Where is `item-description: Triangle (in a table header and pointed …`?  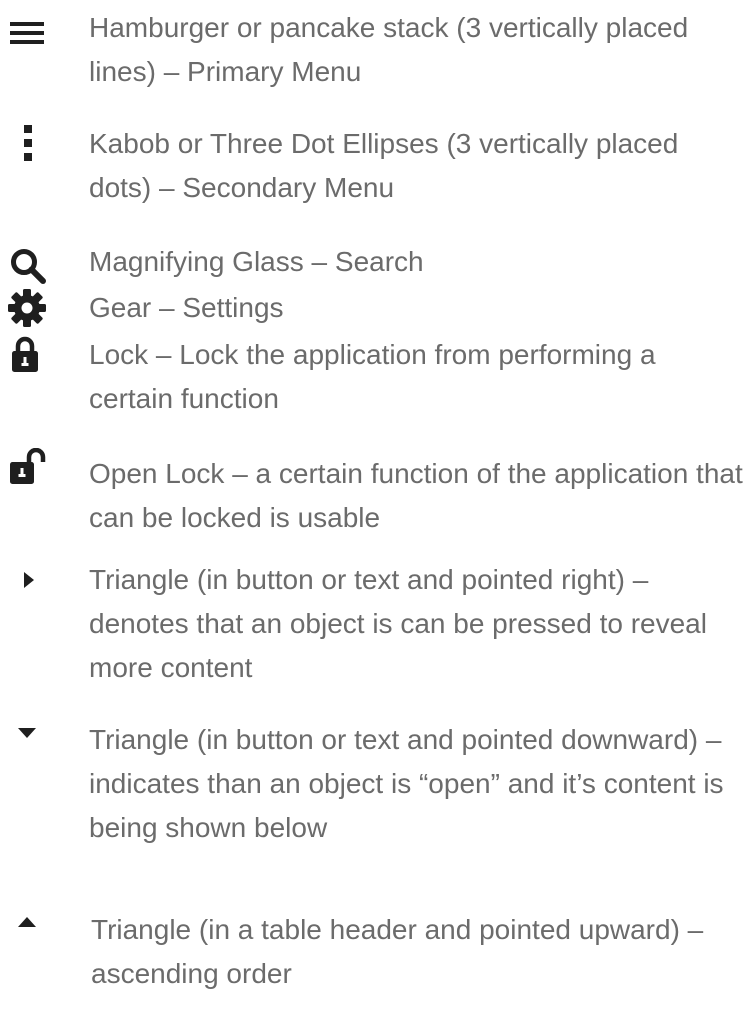
item-description: Triangle (in a table header and pointed … is located at coordinates (397, 951).